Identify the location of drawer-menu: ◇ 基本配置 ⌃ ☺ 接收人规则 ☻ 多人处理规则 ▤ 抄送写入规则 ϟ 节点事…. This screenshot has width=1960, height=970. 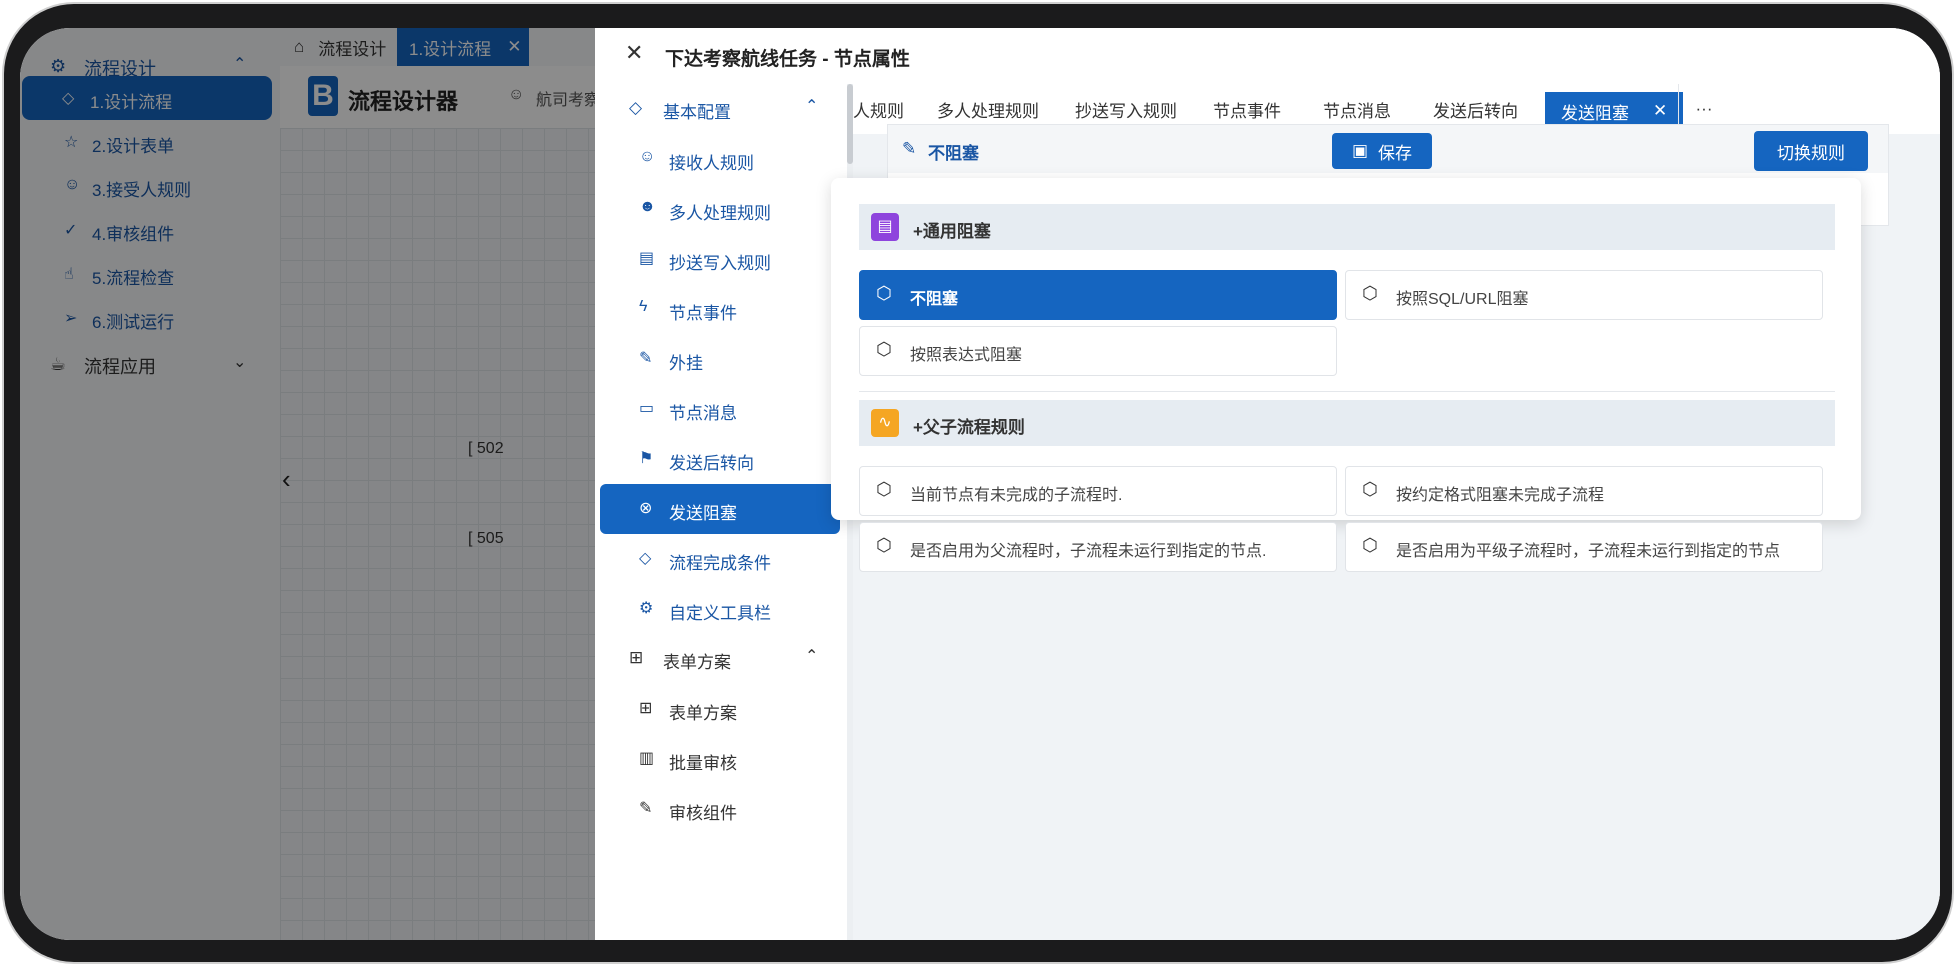
(721, 512).